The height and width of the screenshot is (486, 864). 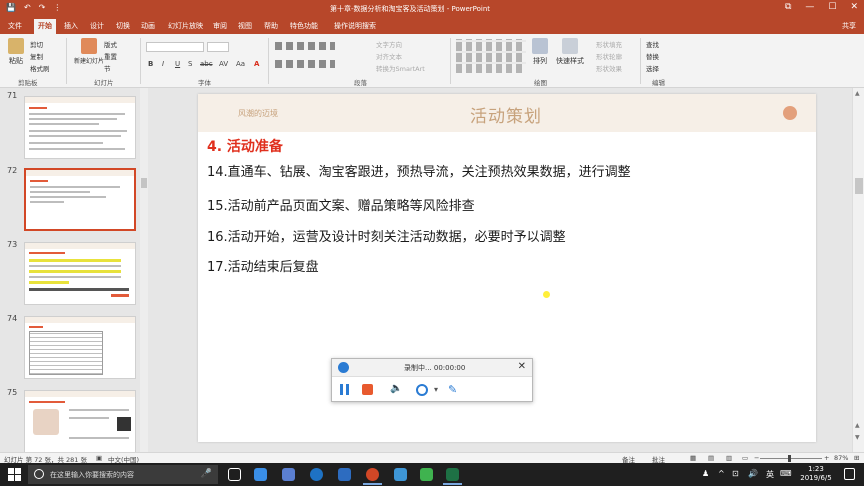 What do you see at coordinates (71, 26) in the screenshot?
I see `tab-insert: 插入` at bounding box center [71, 26].